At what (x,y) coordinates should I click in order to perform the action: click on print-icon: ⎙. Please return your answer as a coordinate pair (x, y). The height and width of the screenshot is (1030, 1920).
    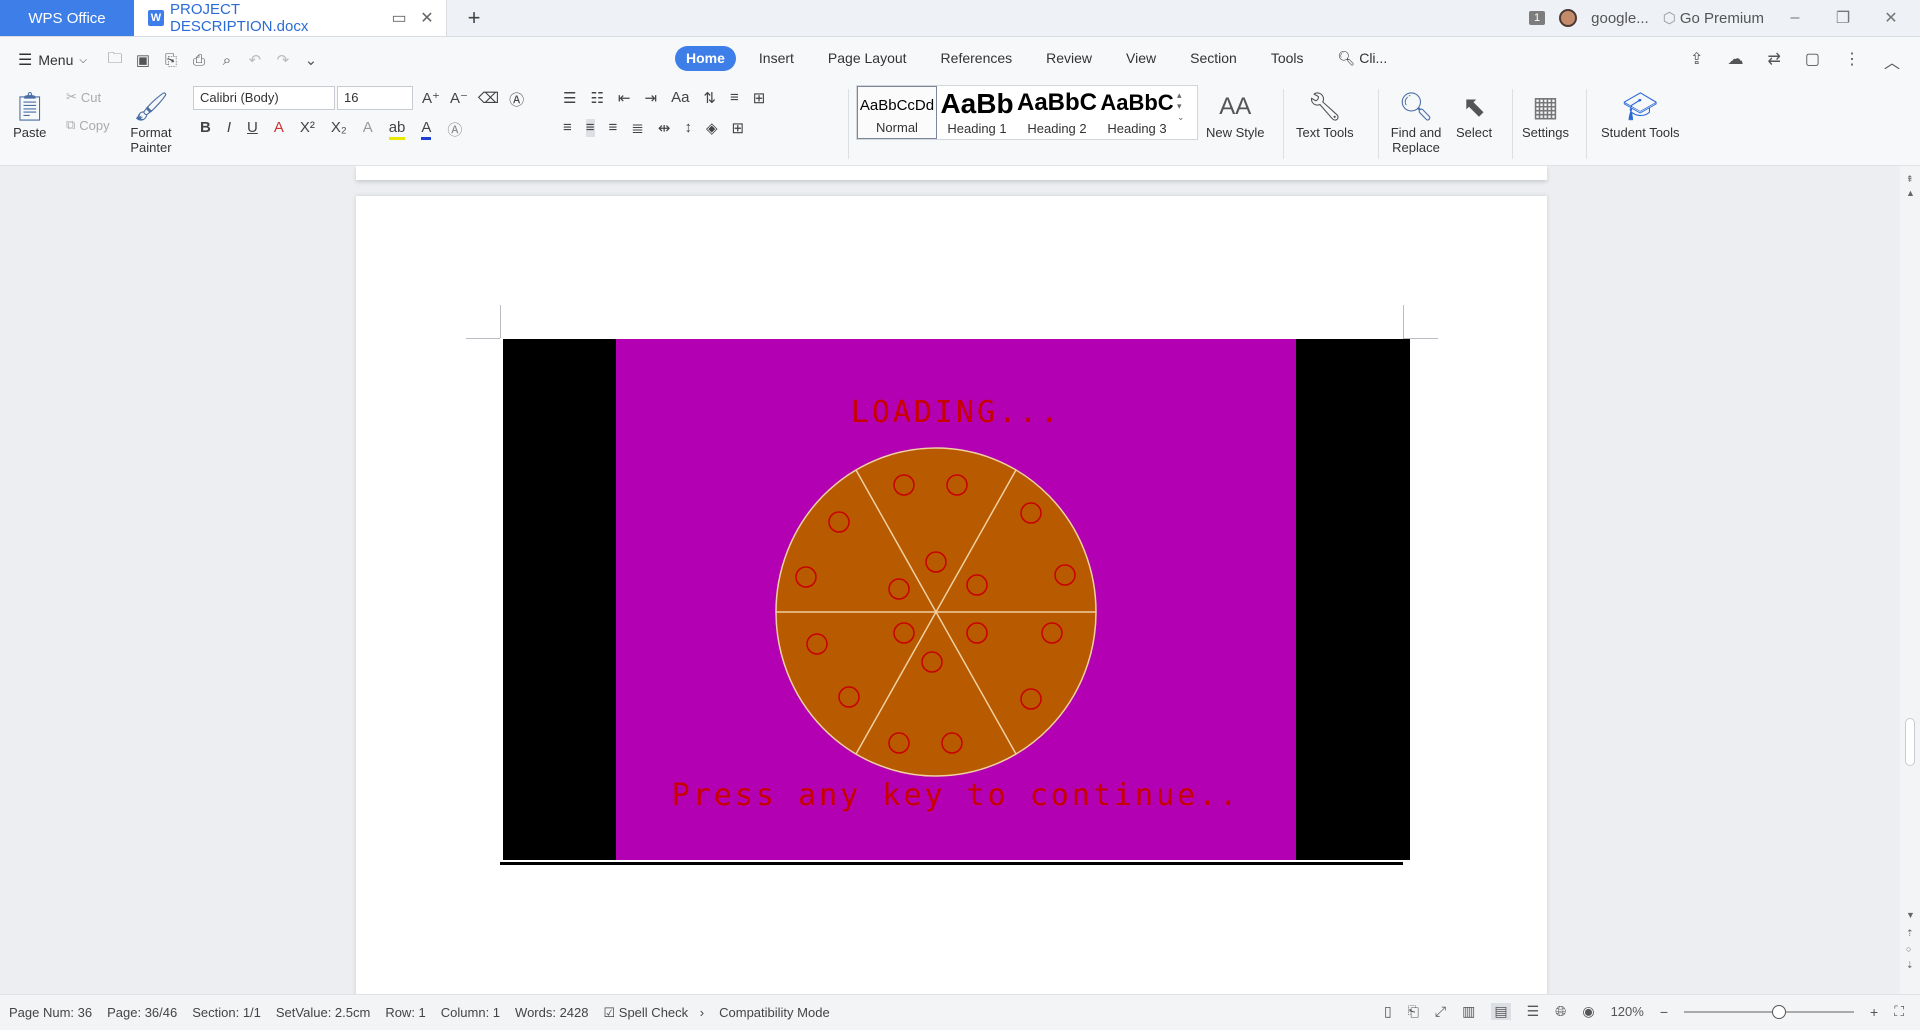
    Looking at the image, I should click on (199, 60).